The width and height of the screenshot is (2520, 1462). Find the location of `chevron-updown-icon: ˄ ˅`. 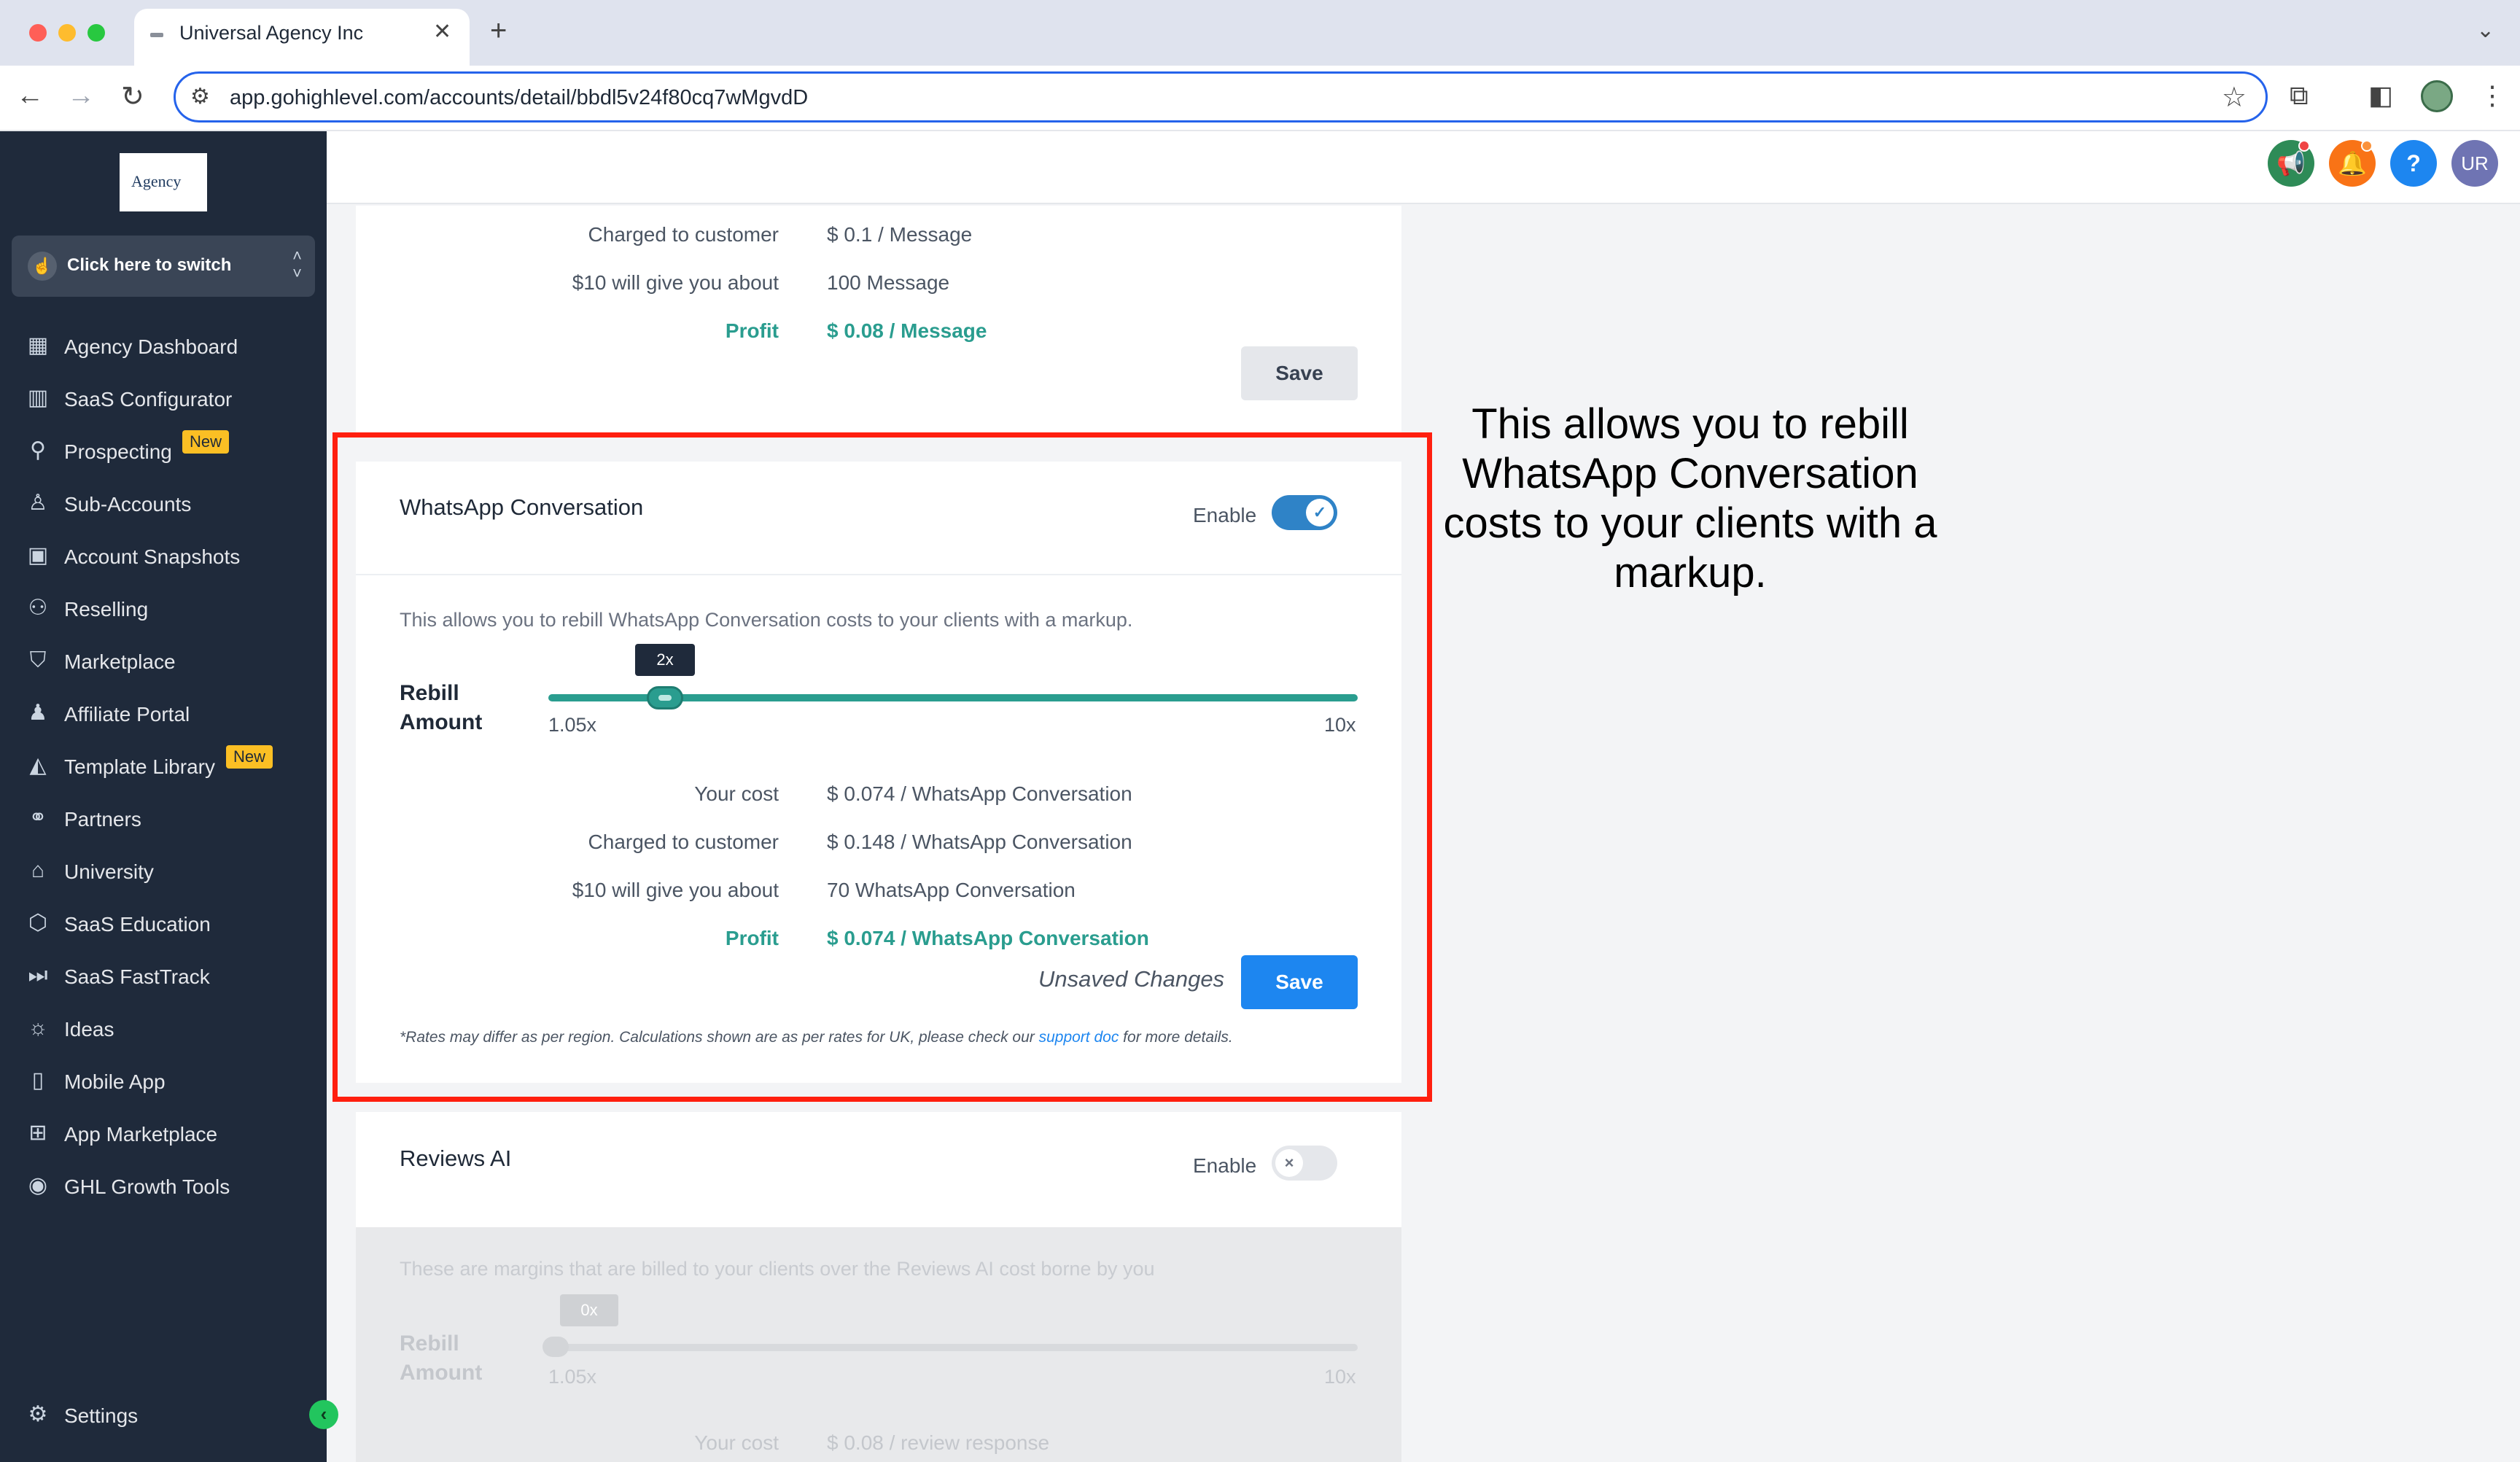

chevron-updown-icon: ˄ ˅ is located at coordinates (297, 264).